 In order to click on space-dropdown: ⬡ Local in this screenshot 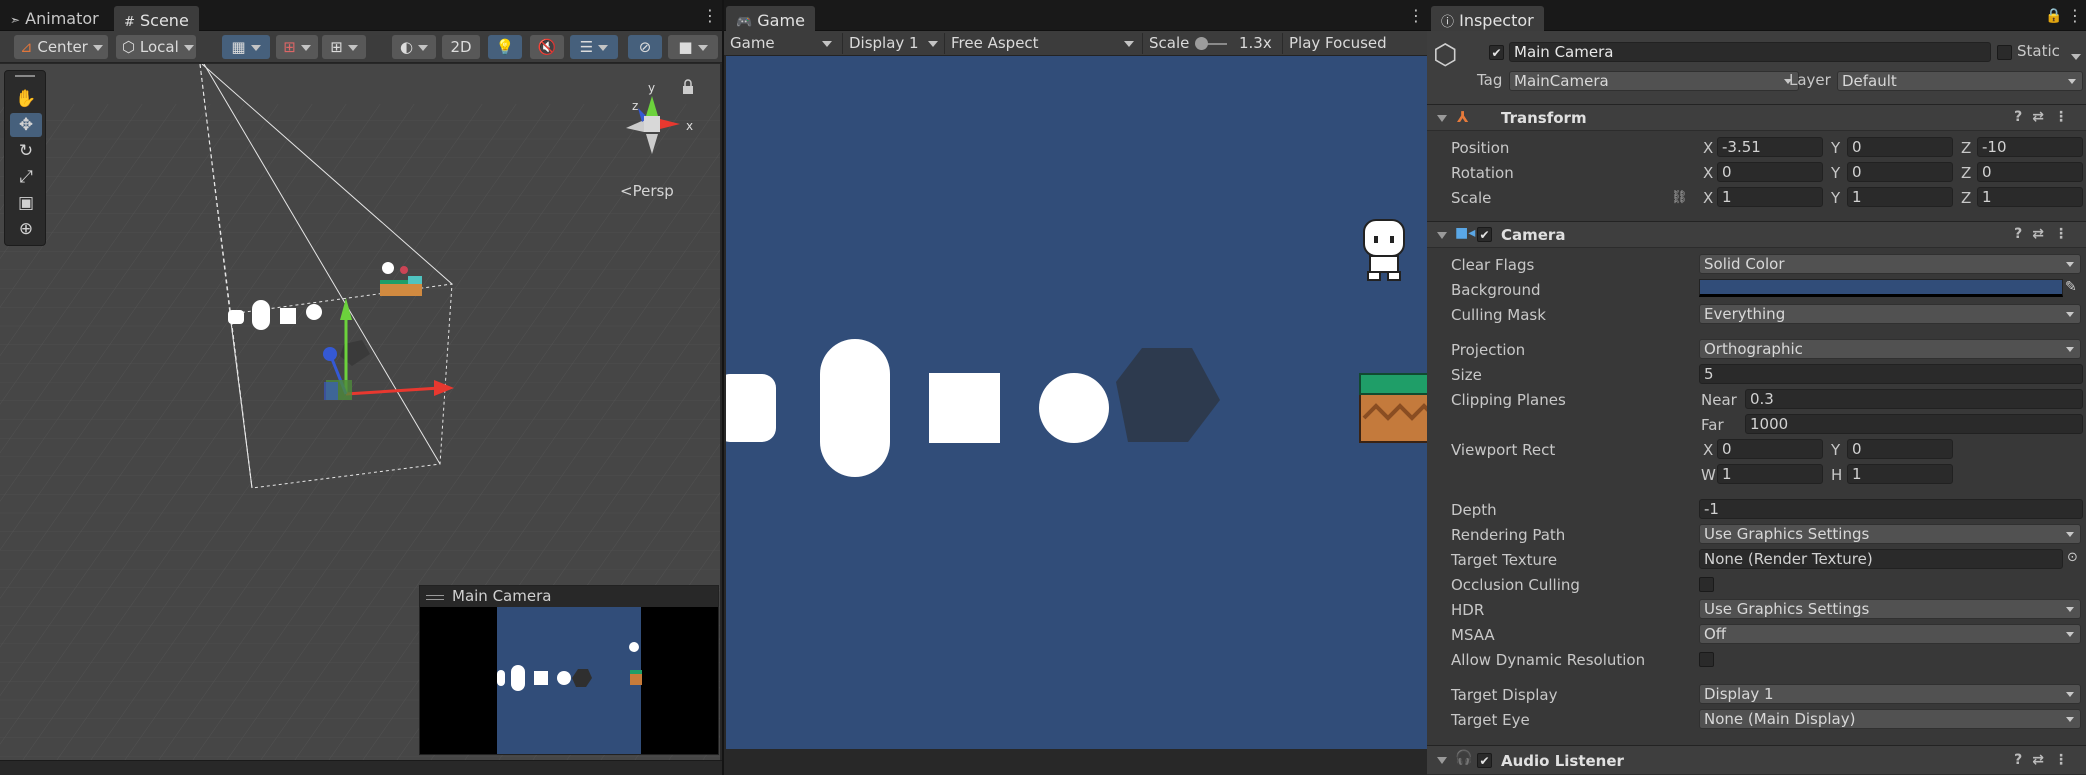, I will do `click(156, 47)`.